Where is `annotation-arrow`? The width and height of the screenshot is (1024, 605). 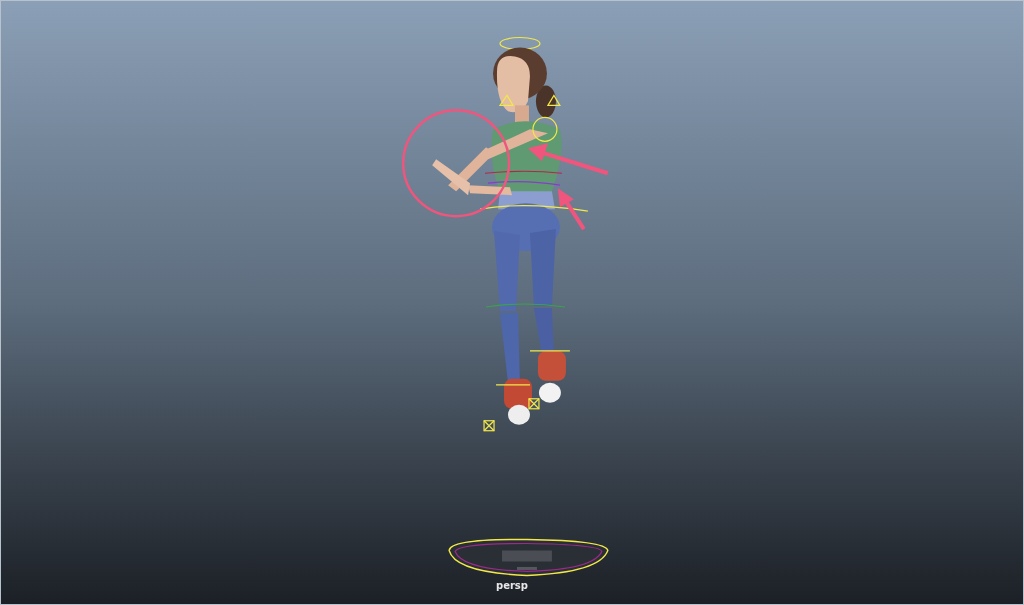
annotation-arrow is located at coordinates (571, 209).